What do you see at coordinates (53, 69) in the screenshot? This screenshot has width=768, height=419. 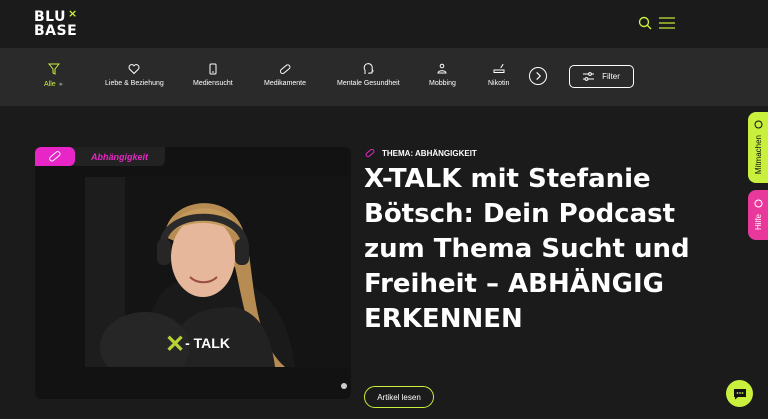 I see `filter-icon` at bounding box center [53, 69].